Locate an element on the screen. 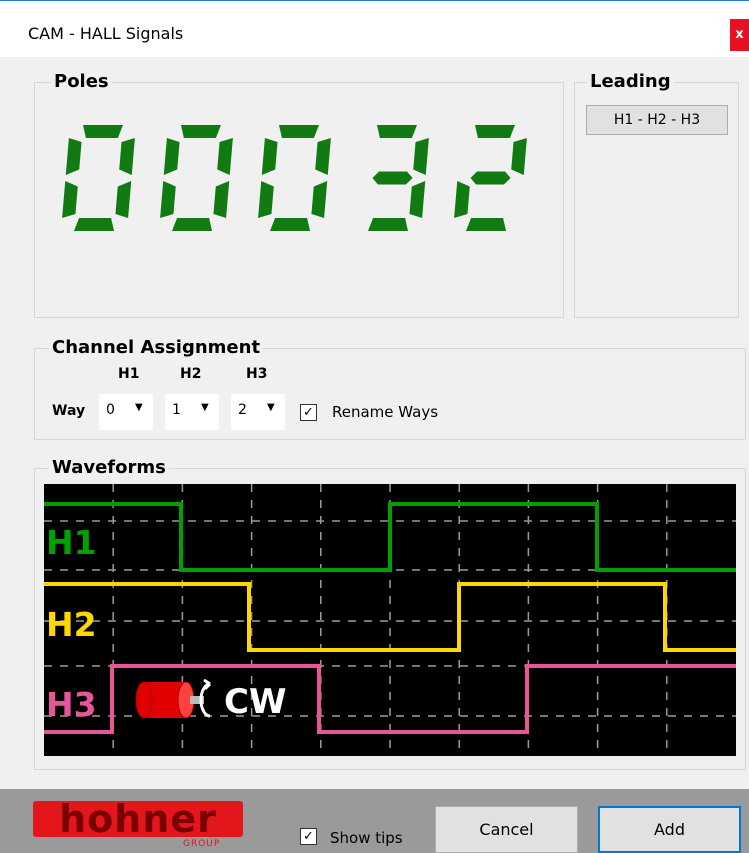 This screenshot has width=749, height=853. leading-order-button: H1 - H2 - H3 is located at coordinates (657, 120).